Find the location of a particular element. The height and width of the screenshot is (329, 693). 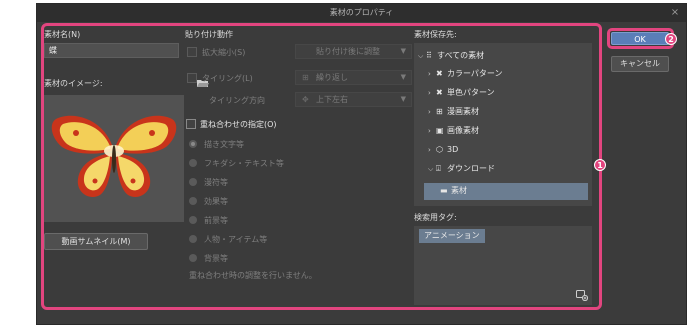

four-way-arrow-icon: ✥ is located at coordinates (305, 99).